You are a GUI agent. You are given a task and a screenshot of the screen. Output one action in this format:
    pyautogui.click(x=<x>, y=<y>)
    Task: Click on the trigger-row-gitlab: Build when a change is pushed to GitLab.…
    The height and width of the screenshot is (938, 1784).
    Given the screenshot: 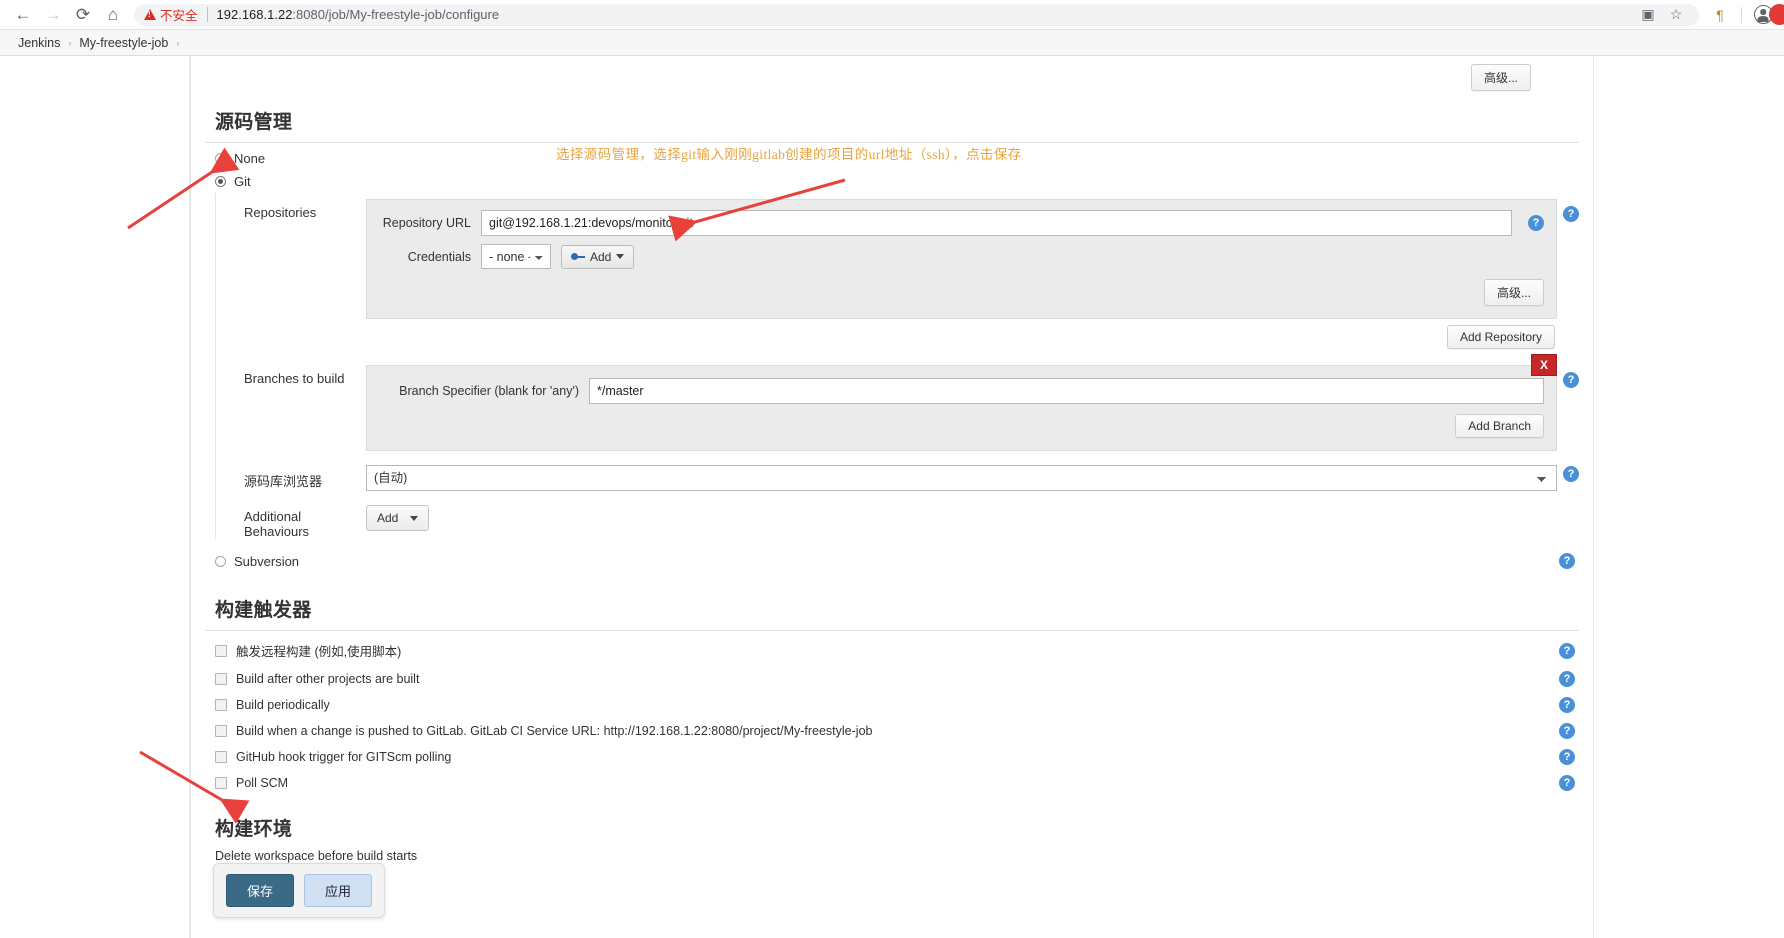 What is the action you would take?
    pyautogui.click(x=538, y=731)
    